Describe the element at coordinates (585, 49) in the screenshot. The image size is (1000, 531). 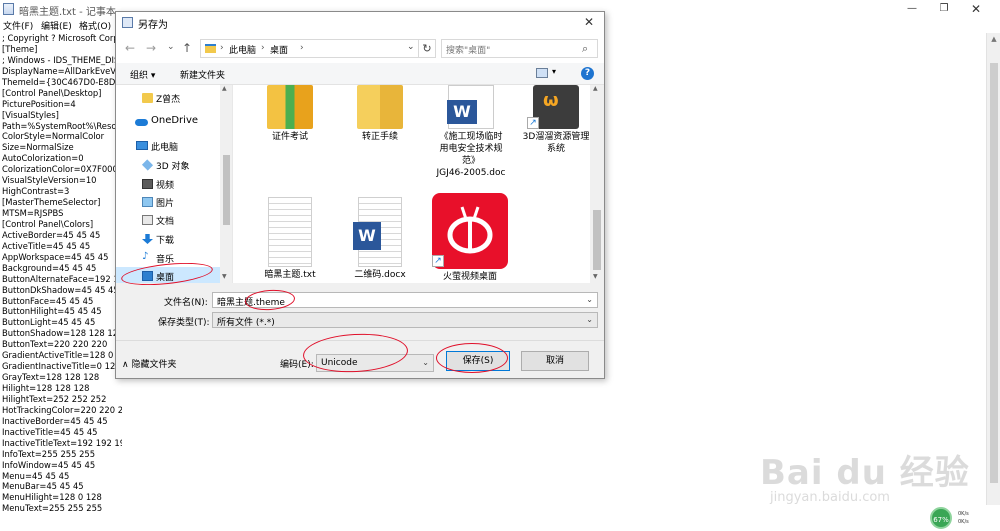
I see `search-icon: ⌕` at that location.